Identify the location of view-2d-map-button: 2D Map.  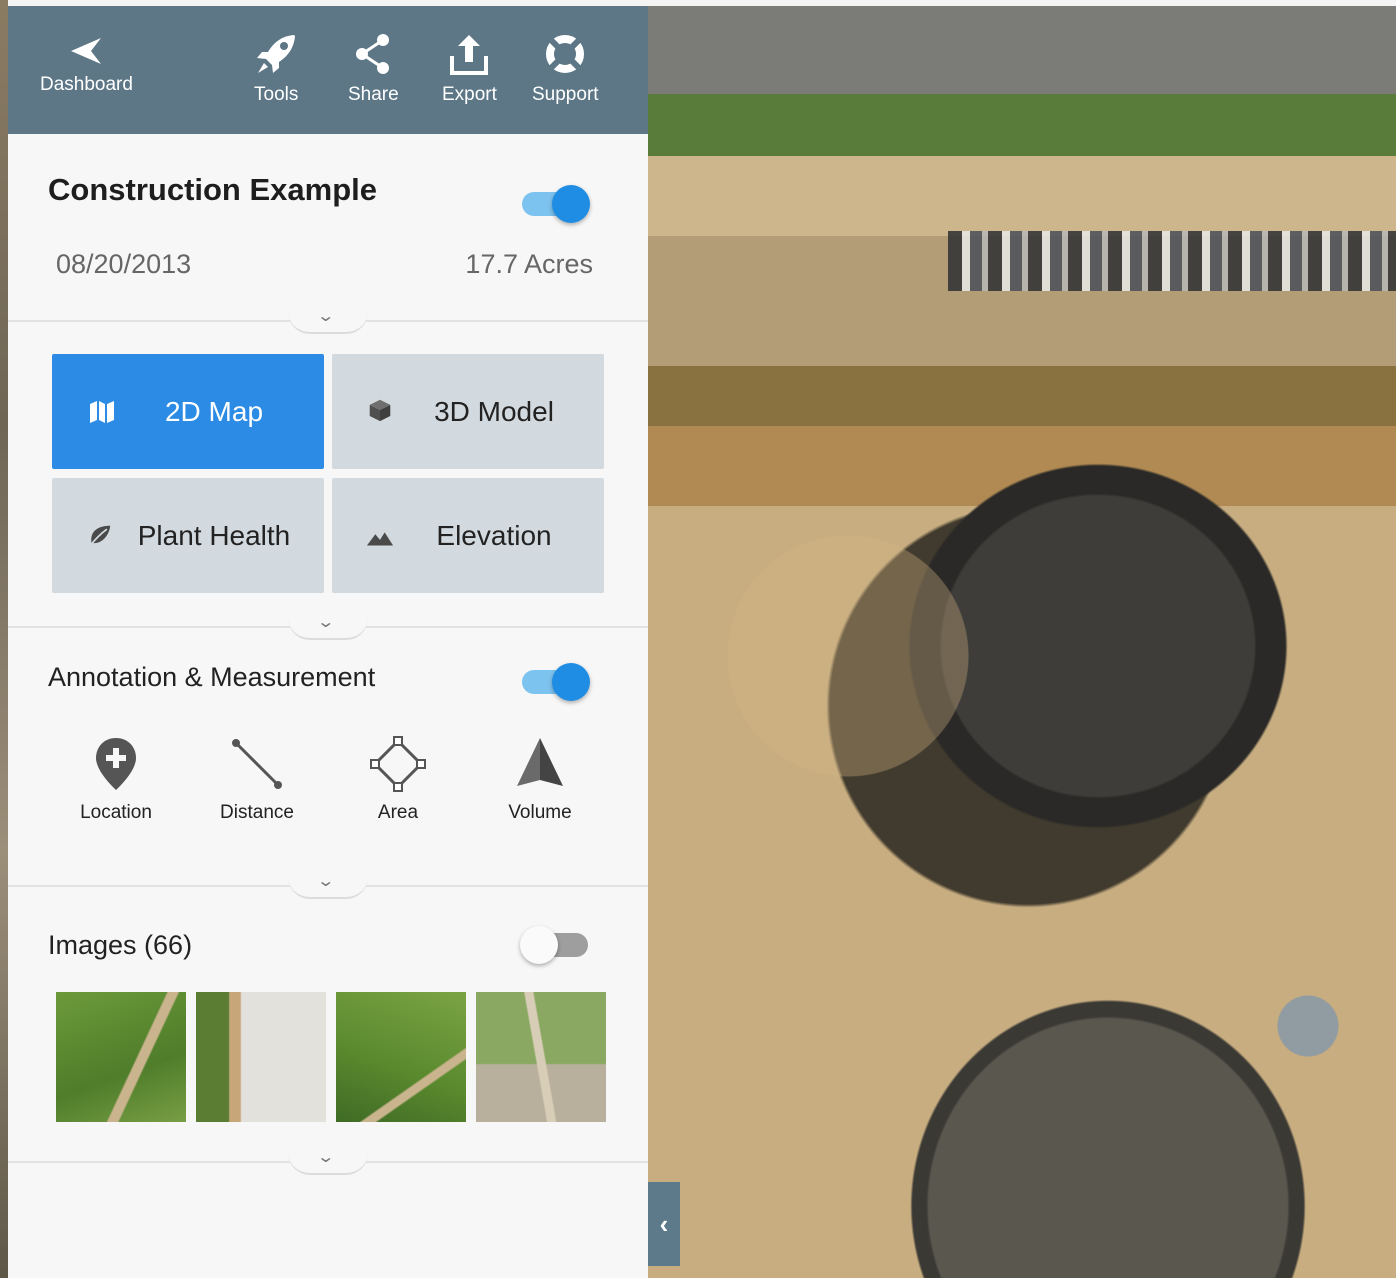
(188, 411).